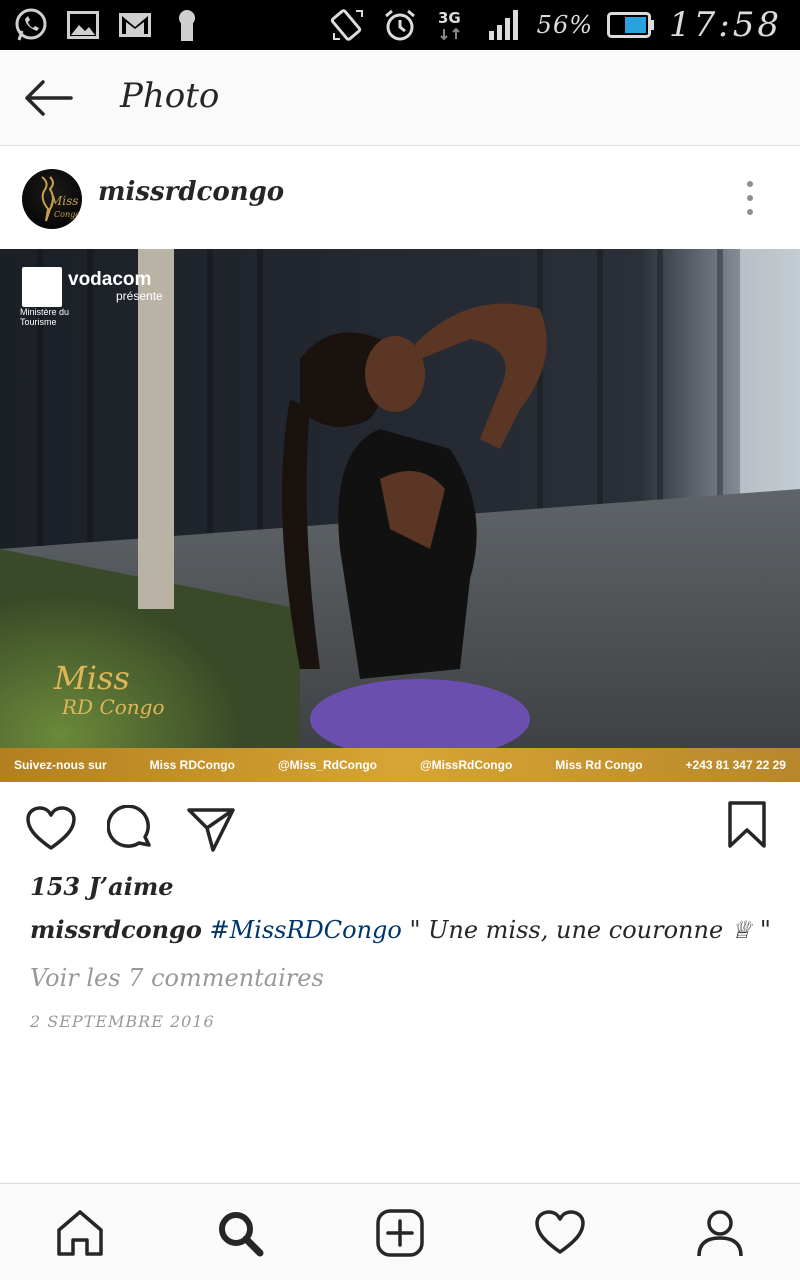  I want to click on miss-logo-text: Miss, so click(92, 678).